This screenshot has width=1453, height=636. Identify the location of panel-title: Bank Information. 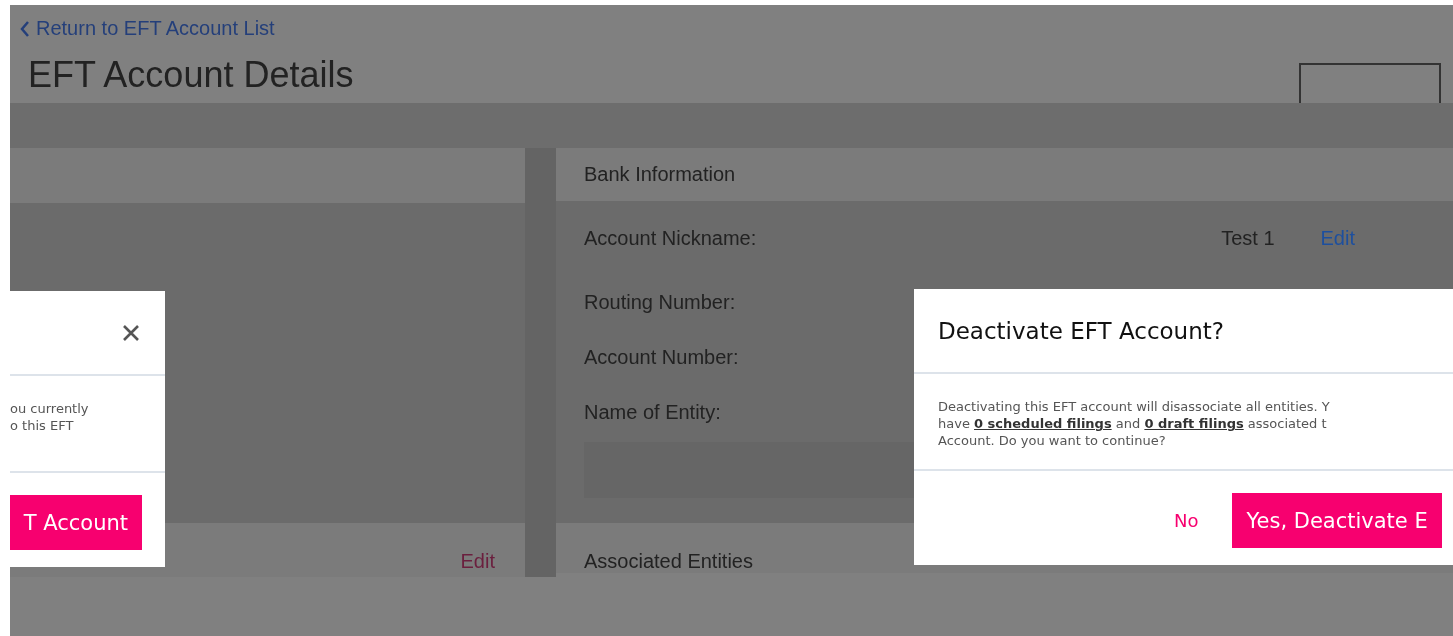
(660, 174).